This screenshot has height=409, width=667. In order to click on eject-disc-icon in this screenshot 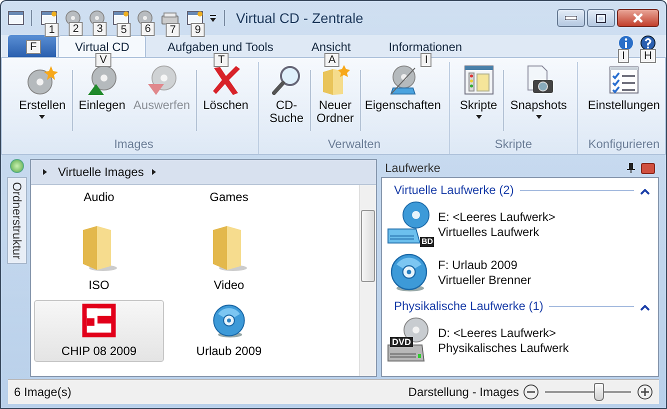, I will do `click(162, 80)`.